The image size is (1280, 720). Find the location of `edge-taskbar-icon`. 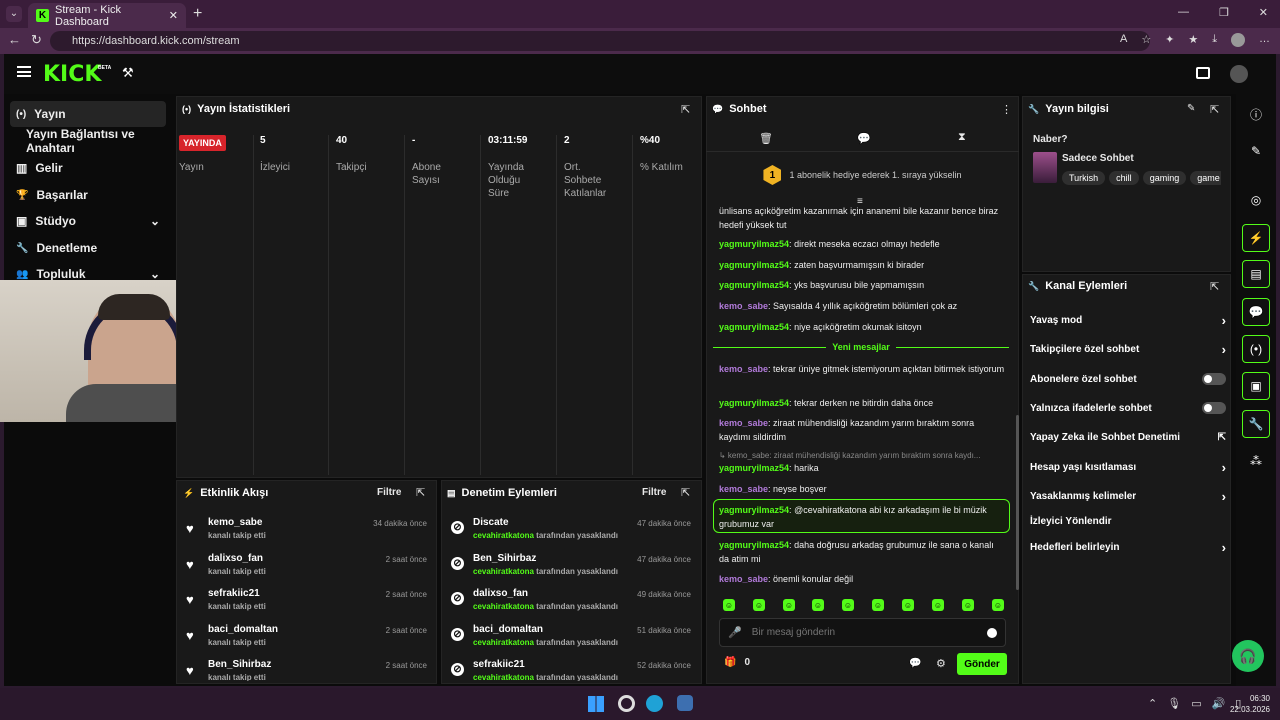

edge-taskbar-icon is located at coordinates (654, 703).